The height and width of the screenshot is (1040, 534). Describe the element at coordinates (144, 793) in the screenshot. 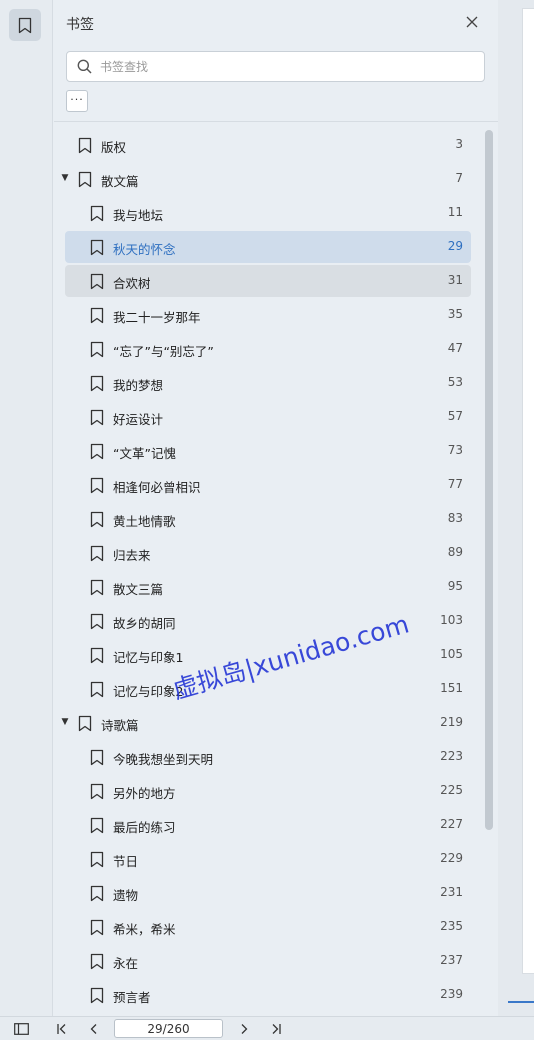

I see `bookmark-label: 另外的地方` at that location.